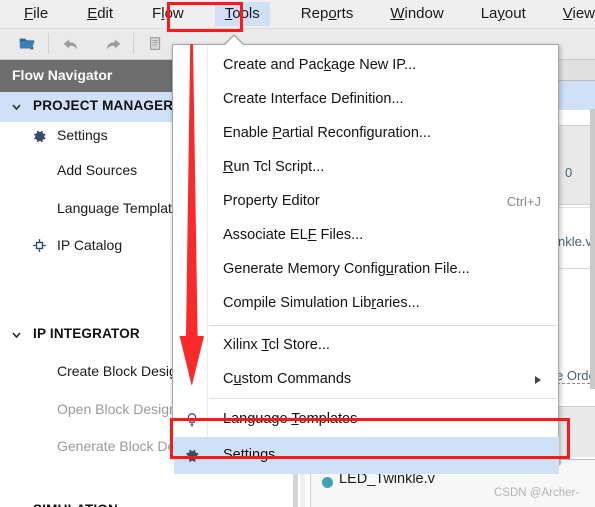 The height and width of the screenshot is (507, 595). I want to click on menu-item-property-editor: Property Editor Ctrl+J, so click(366, 202).